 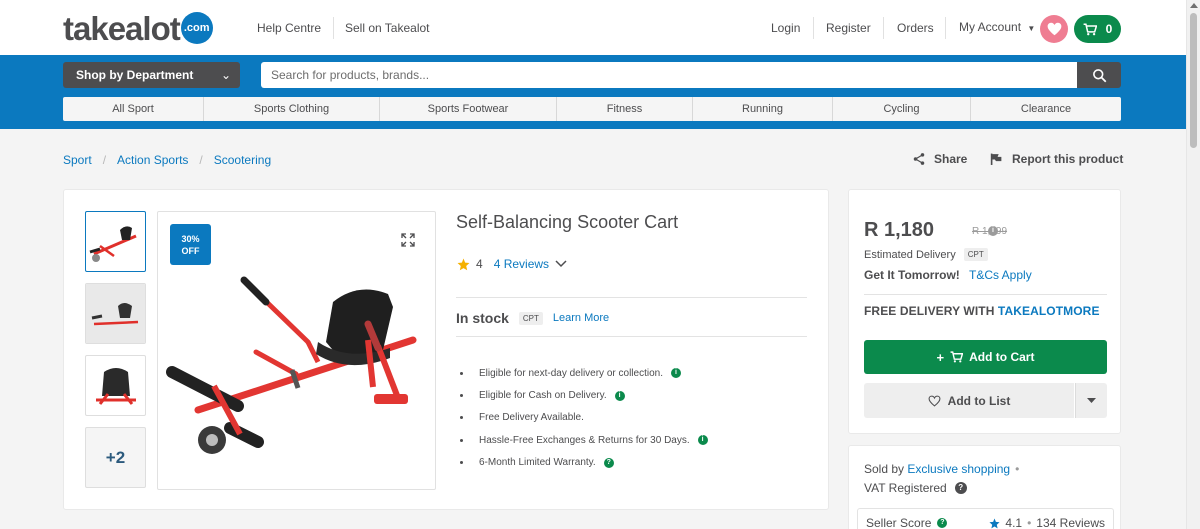 I want to click on login-link: Login, so click(x=785, y=28).